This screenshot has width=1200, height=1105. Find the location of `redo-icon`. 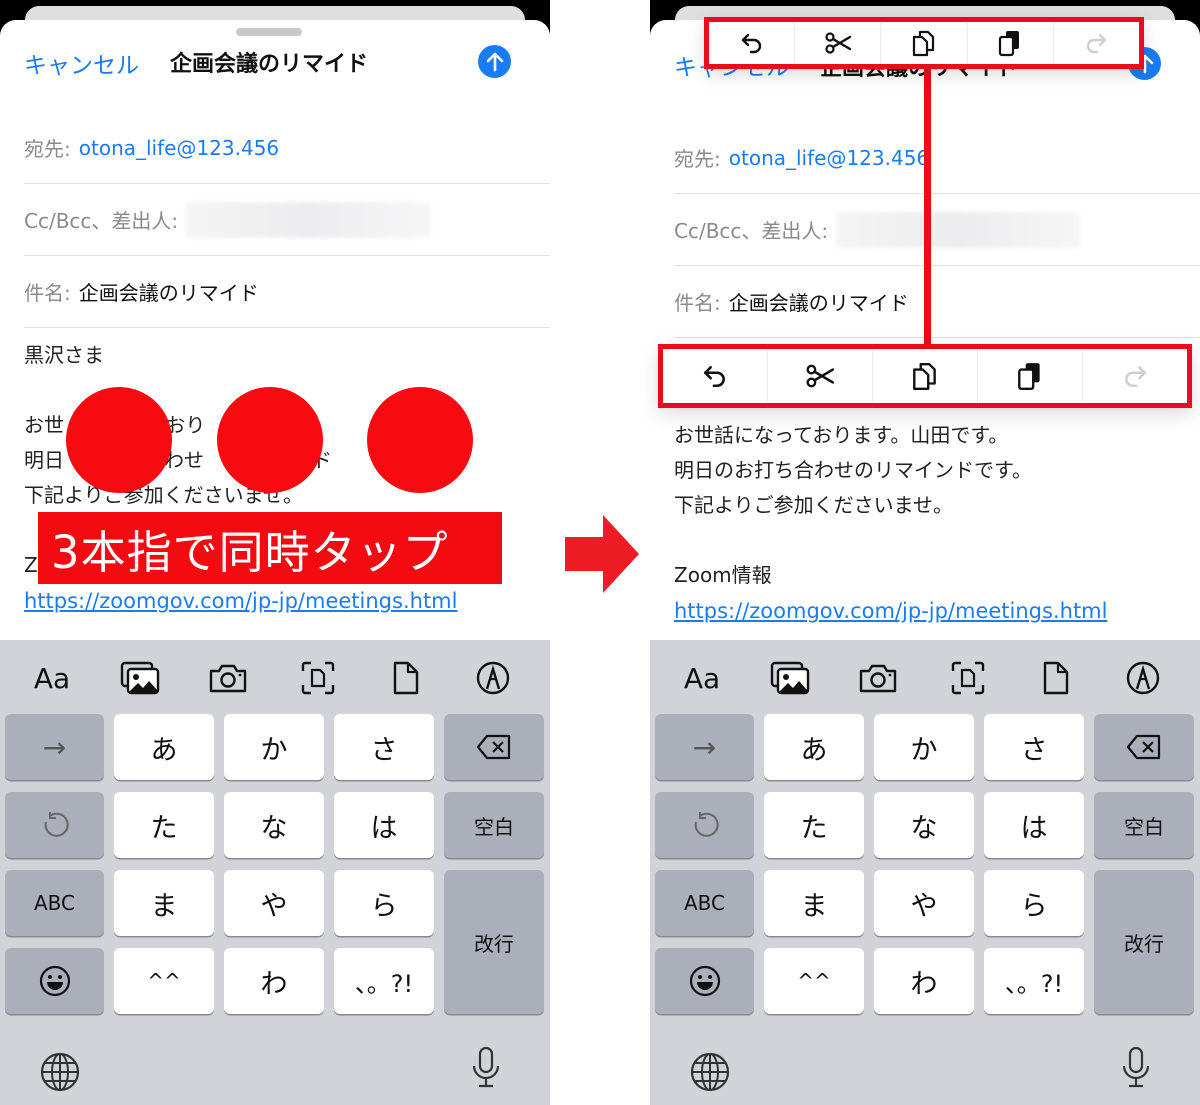

redo-icon is located at coordinates (1136, 377).